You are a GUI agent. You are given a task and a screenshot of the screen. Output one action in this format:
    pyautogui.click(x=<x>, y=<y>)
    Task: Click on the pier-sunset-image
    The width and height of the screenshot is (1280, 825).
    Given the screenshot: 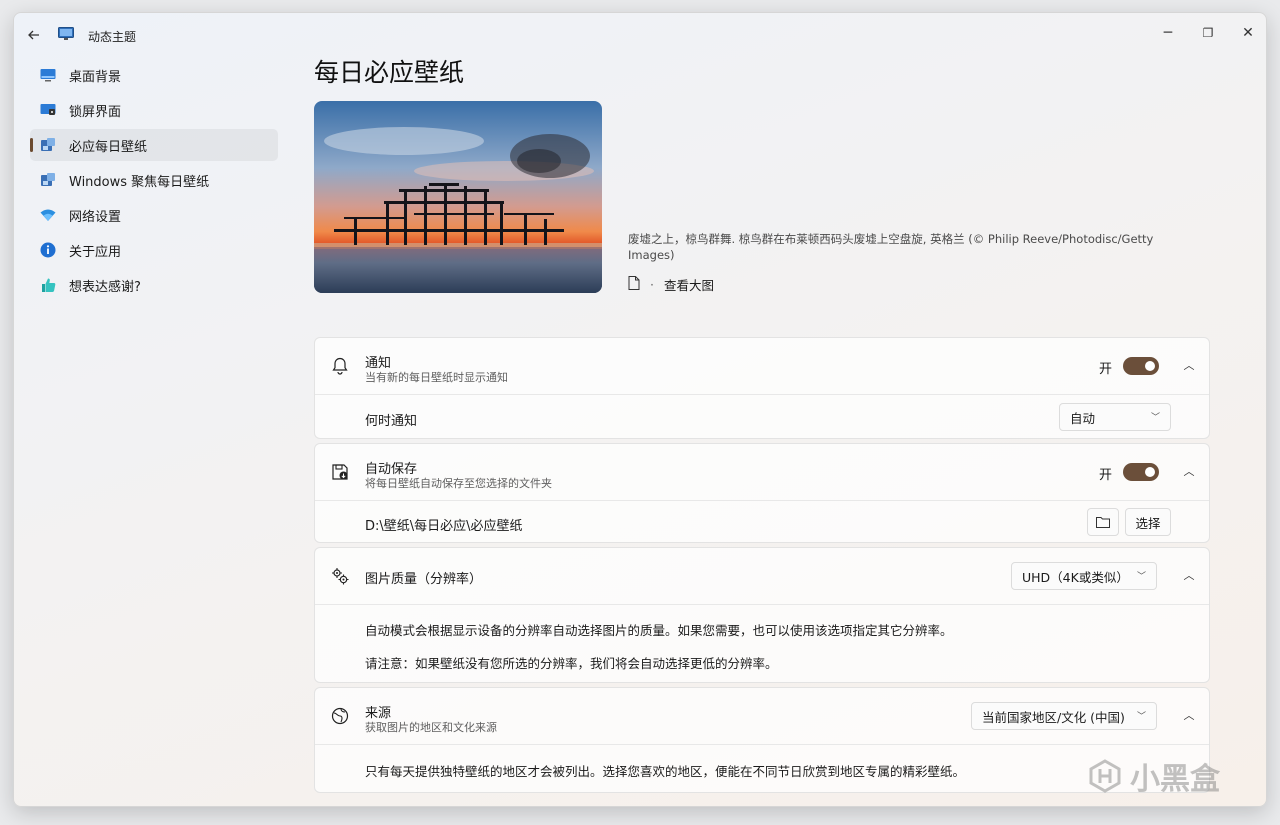 What is the action you would take?
    pyautogui.click(x=458, y=197)
    